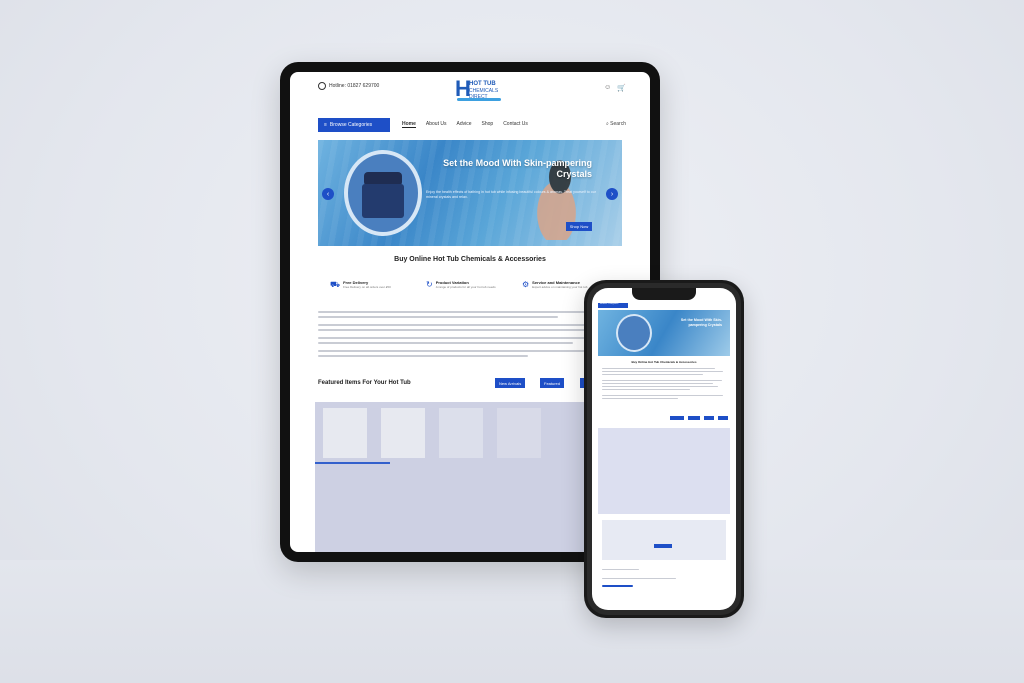 The image size is (1024, 683). Describe the element at coordinates (409, 124) in the screenshot. I see `nav-home: Home` at that location.